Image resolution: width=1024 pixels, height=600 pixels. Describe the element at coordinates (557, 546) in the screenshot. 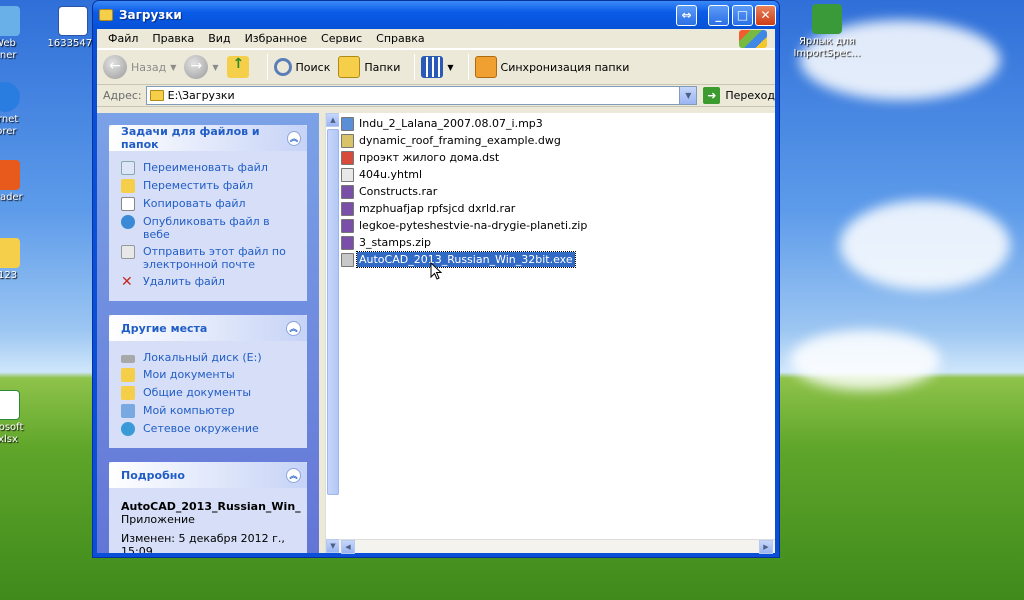

I see `horizontal-scrollbar: ◀ ▶` at that location.